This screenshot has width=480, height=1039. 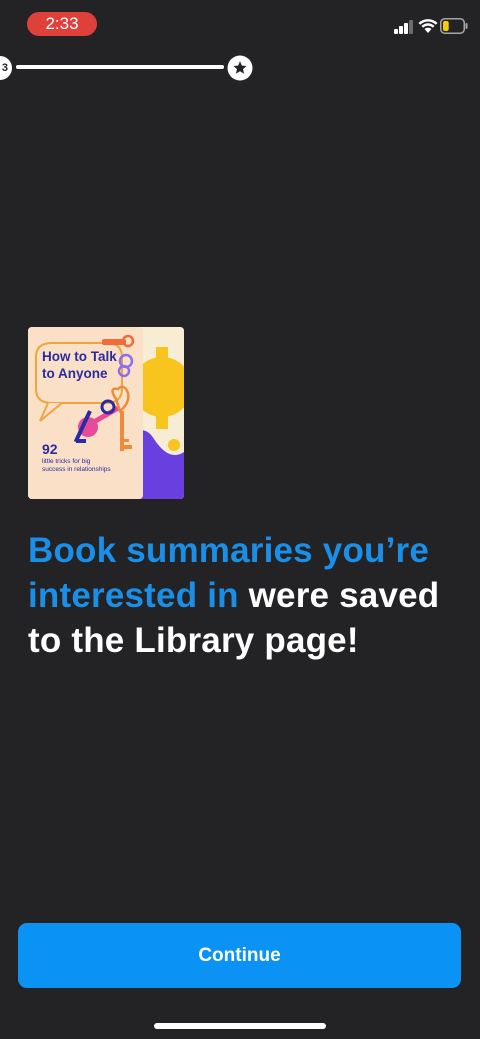 I want to click on status-time: 2:33, so click(x=62, y=24).